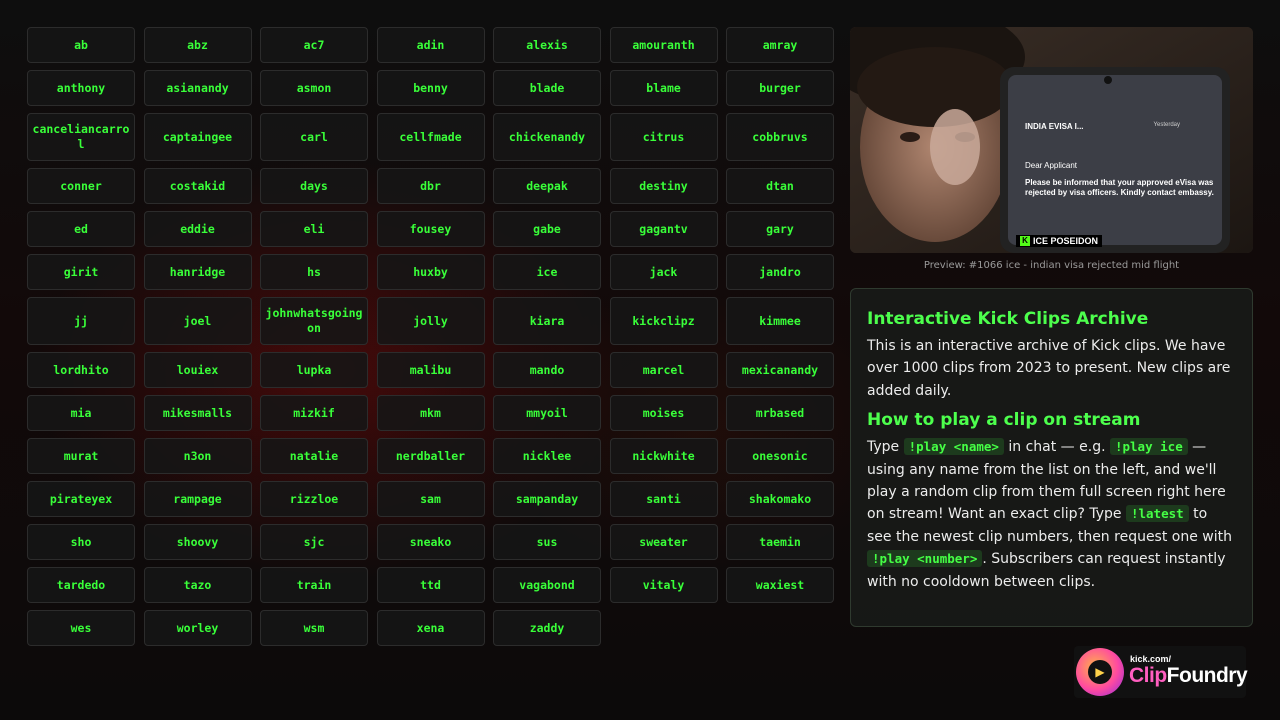  What do you see at coordinates (430, 272) in the screenshot?
I see `clip-button-huxby: huxby` at bounding box center [430, 272].